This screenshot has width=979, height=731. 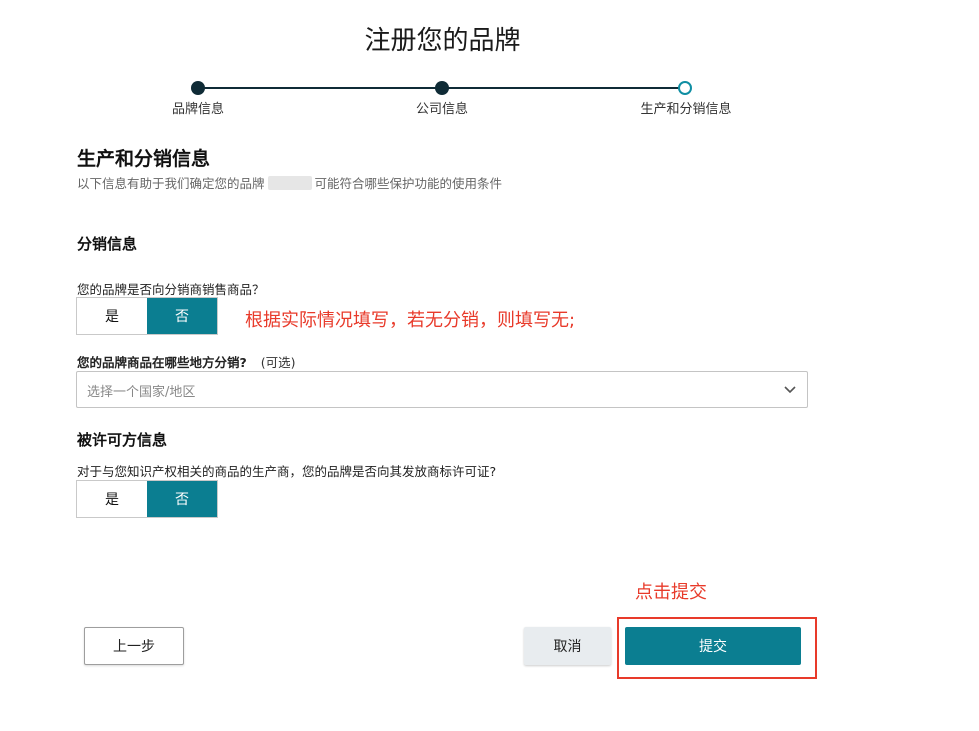 I want to click on section-description-suffix: 可能符合哪些保护功能的使用条件, so click(x=408, y=183).